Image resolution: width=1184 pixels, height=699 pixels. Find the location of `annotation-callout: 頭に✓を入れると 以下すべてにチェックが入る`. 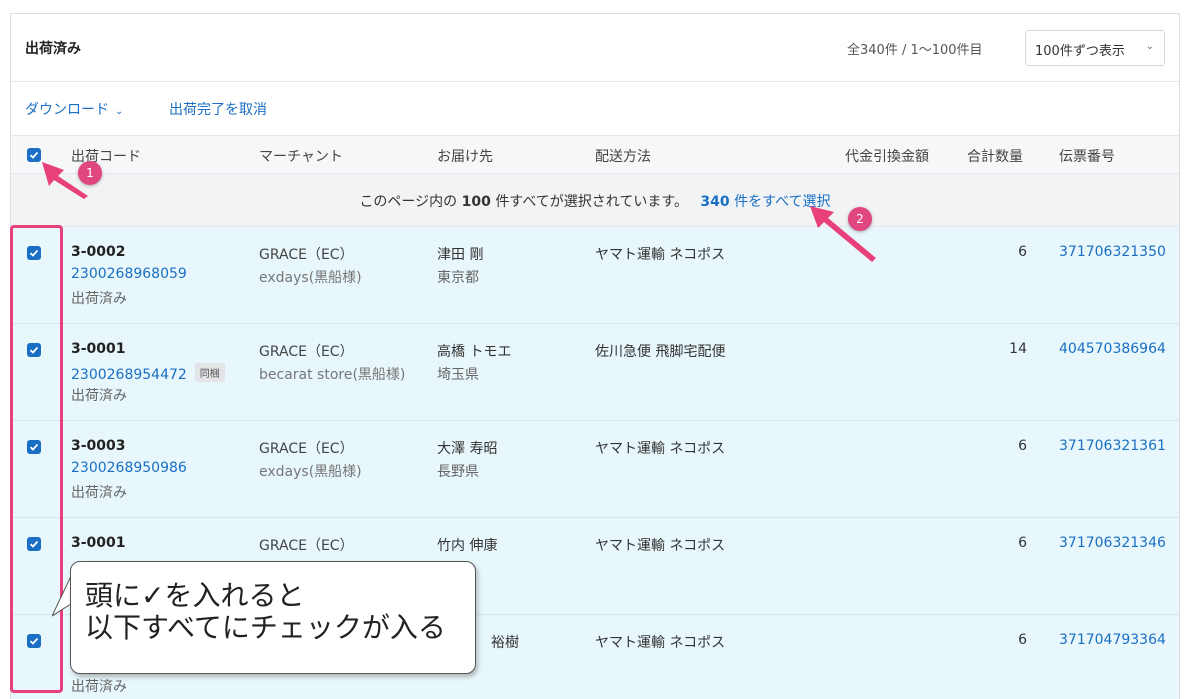

annotation-callout: 頭に✓を入れると 以下すべてにチェックが入る is located at coordinates (273, 617).